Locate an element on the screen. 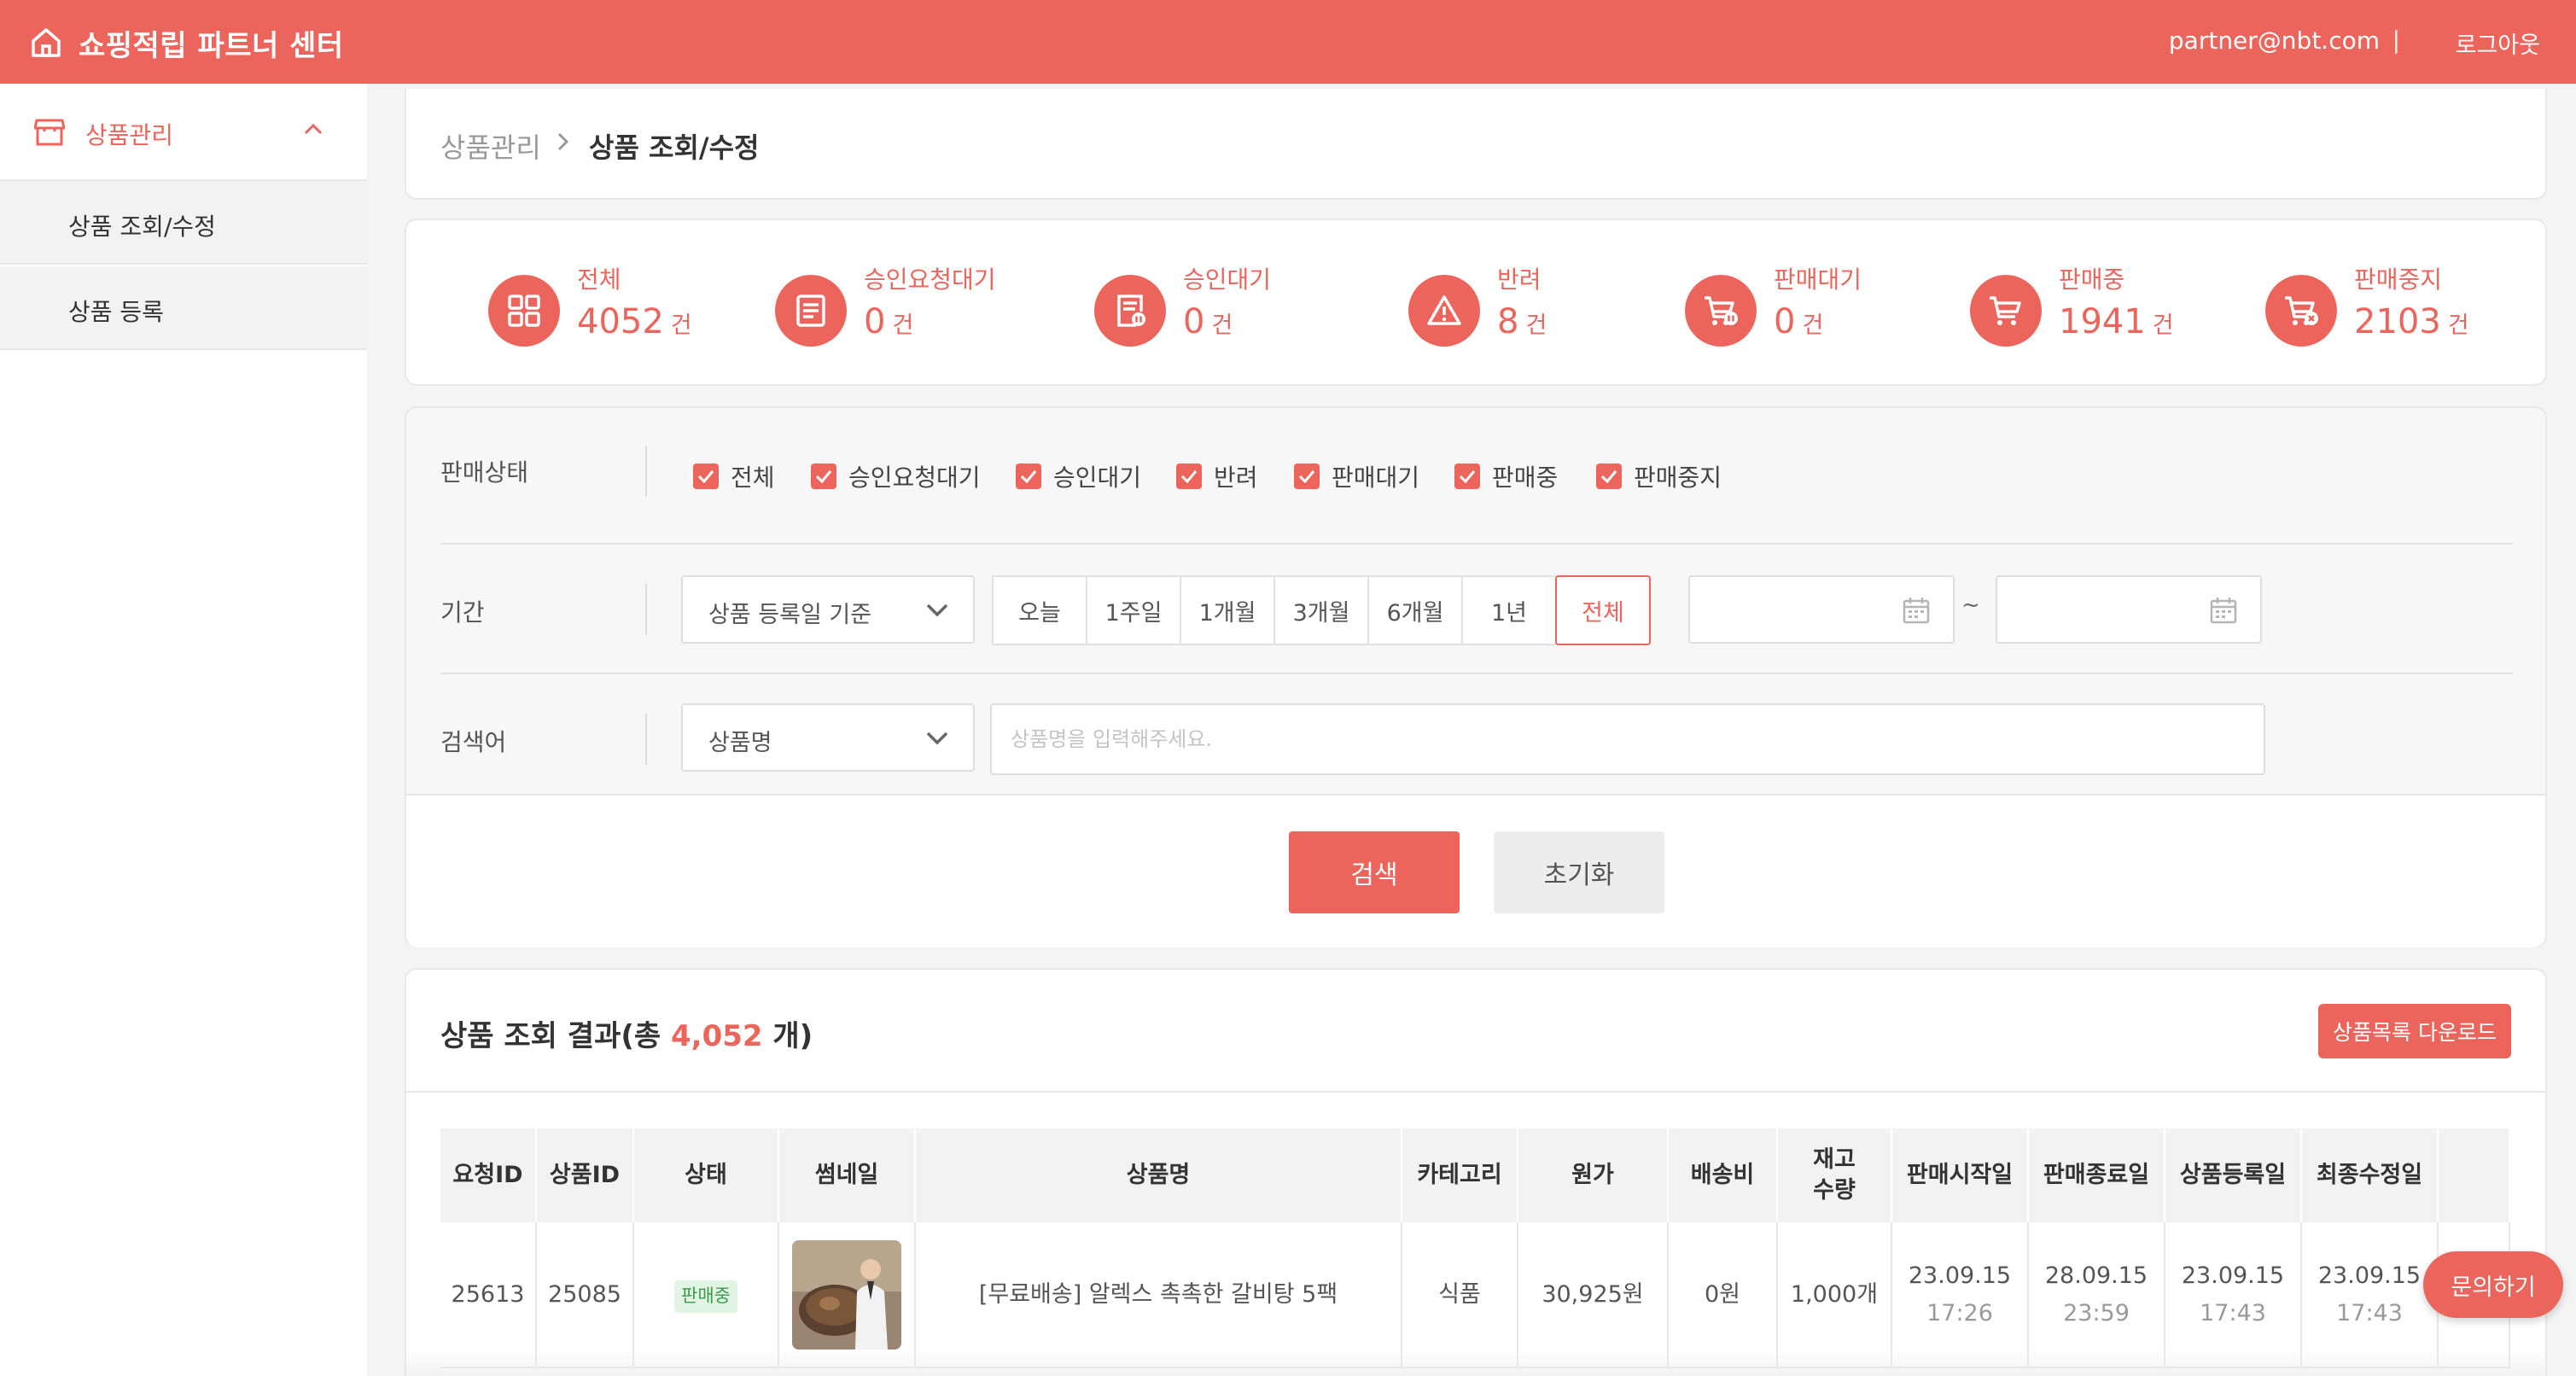 This screenshot has width=2576, height=1376. period-all-button: 전체 is located at coordinates (1603, 610).